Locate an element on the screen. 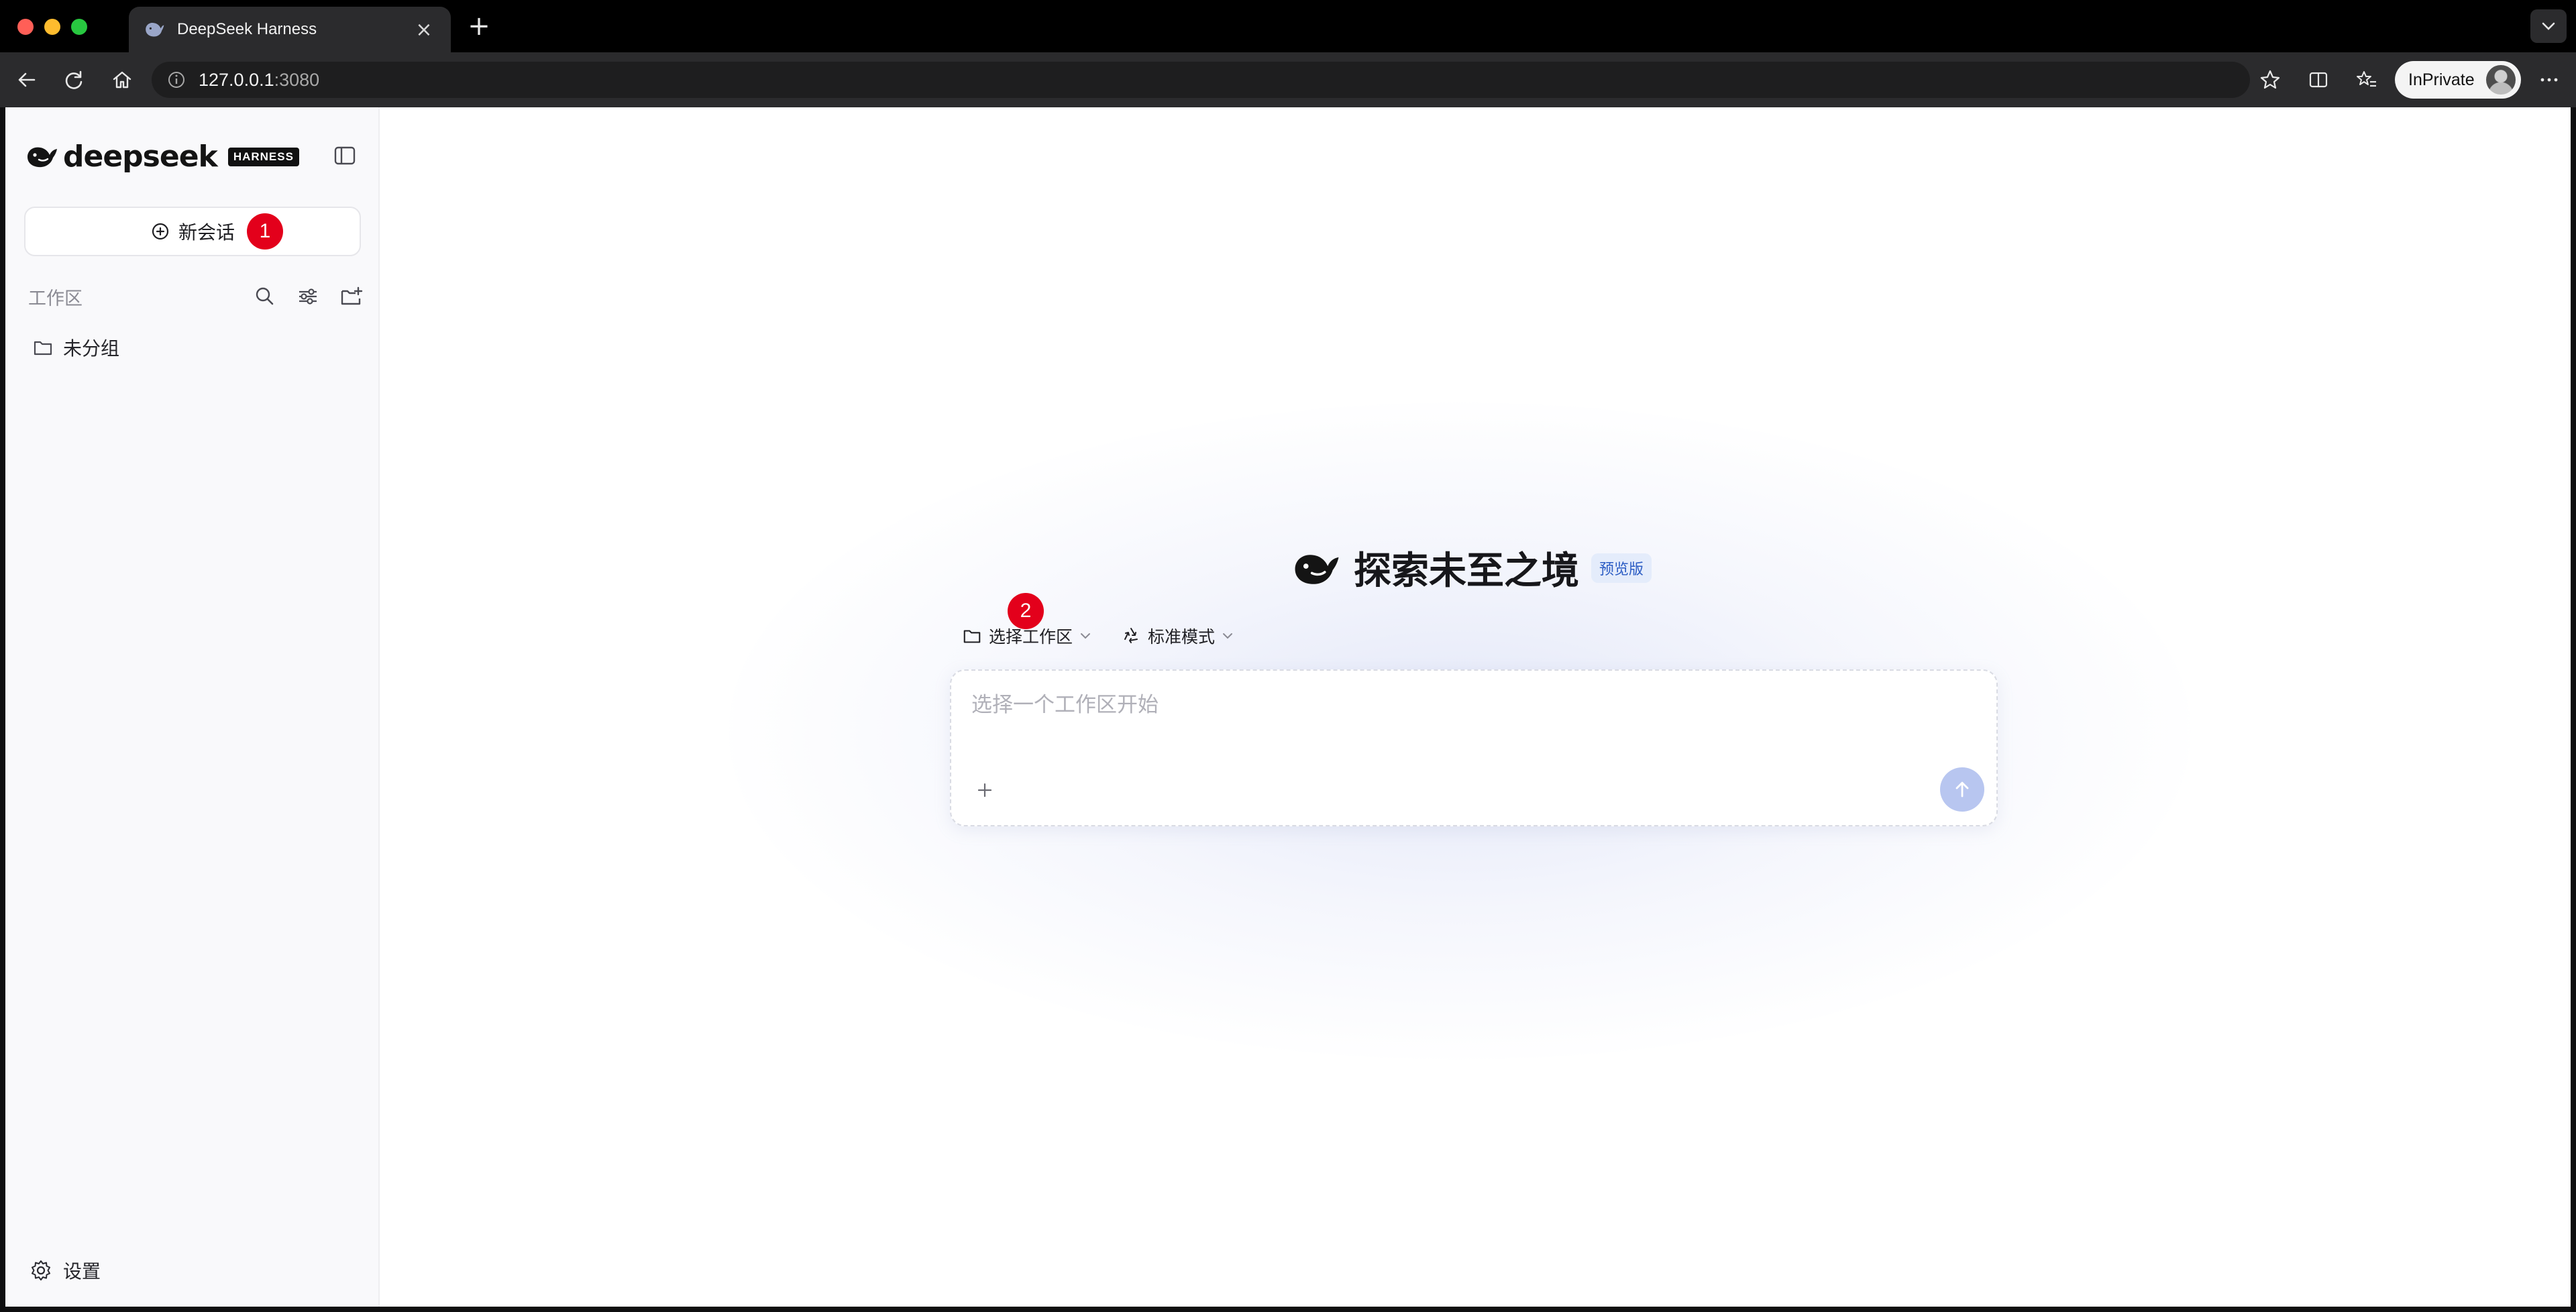 This screenshot has width=2576, height=1312. composer-options: 选择工作区 标准模式 is located at coordinates (1112, 636).